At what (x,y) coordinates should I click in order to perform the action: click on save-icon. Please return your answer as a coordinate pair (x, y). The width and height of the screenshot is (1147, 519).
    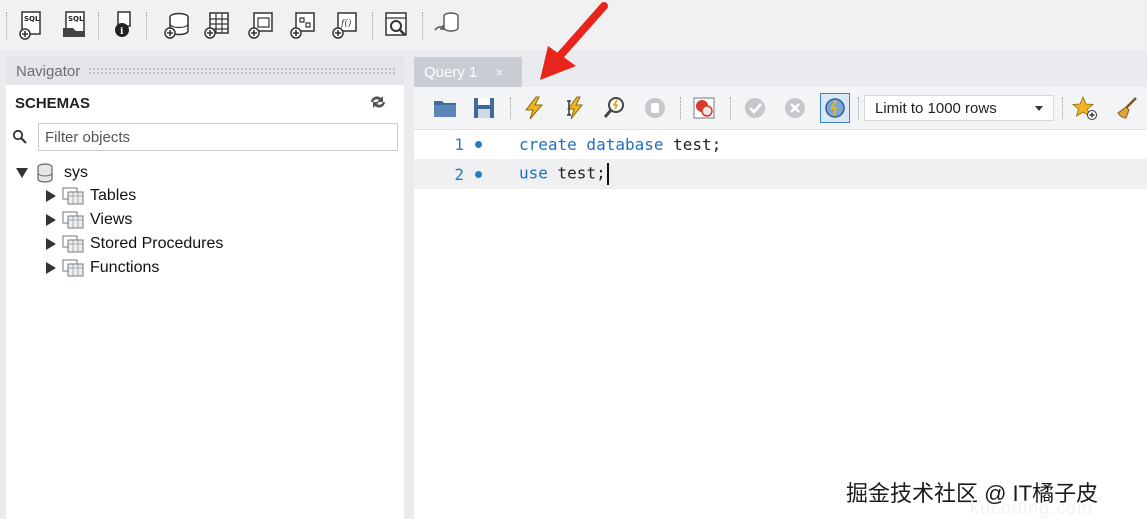
    Looking at the image, I should click on (484, 108).